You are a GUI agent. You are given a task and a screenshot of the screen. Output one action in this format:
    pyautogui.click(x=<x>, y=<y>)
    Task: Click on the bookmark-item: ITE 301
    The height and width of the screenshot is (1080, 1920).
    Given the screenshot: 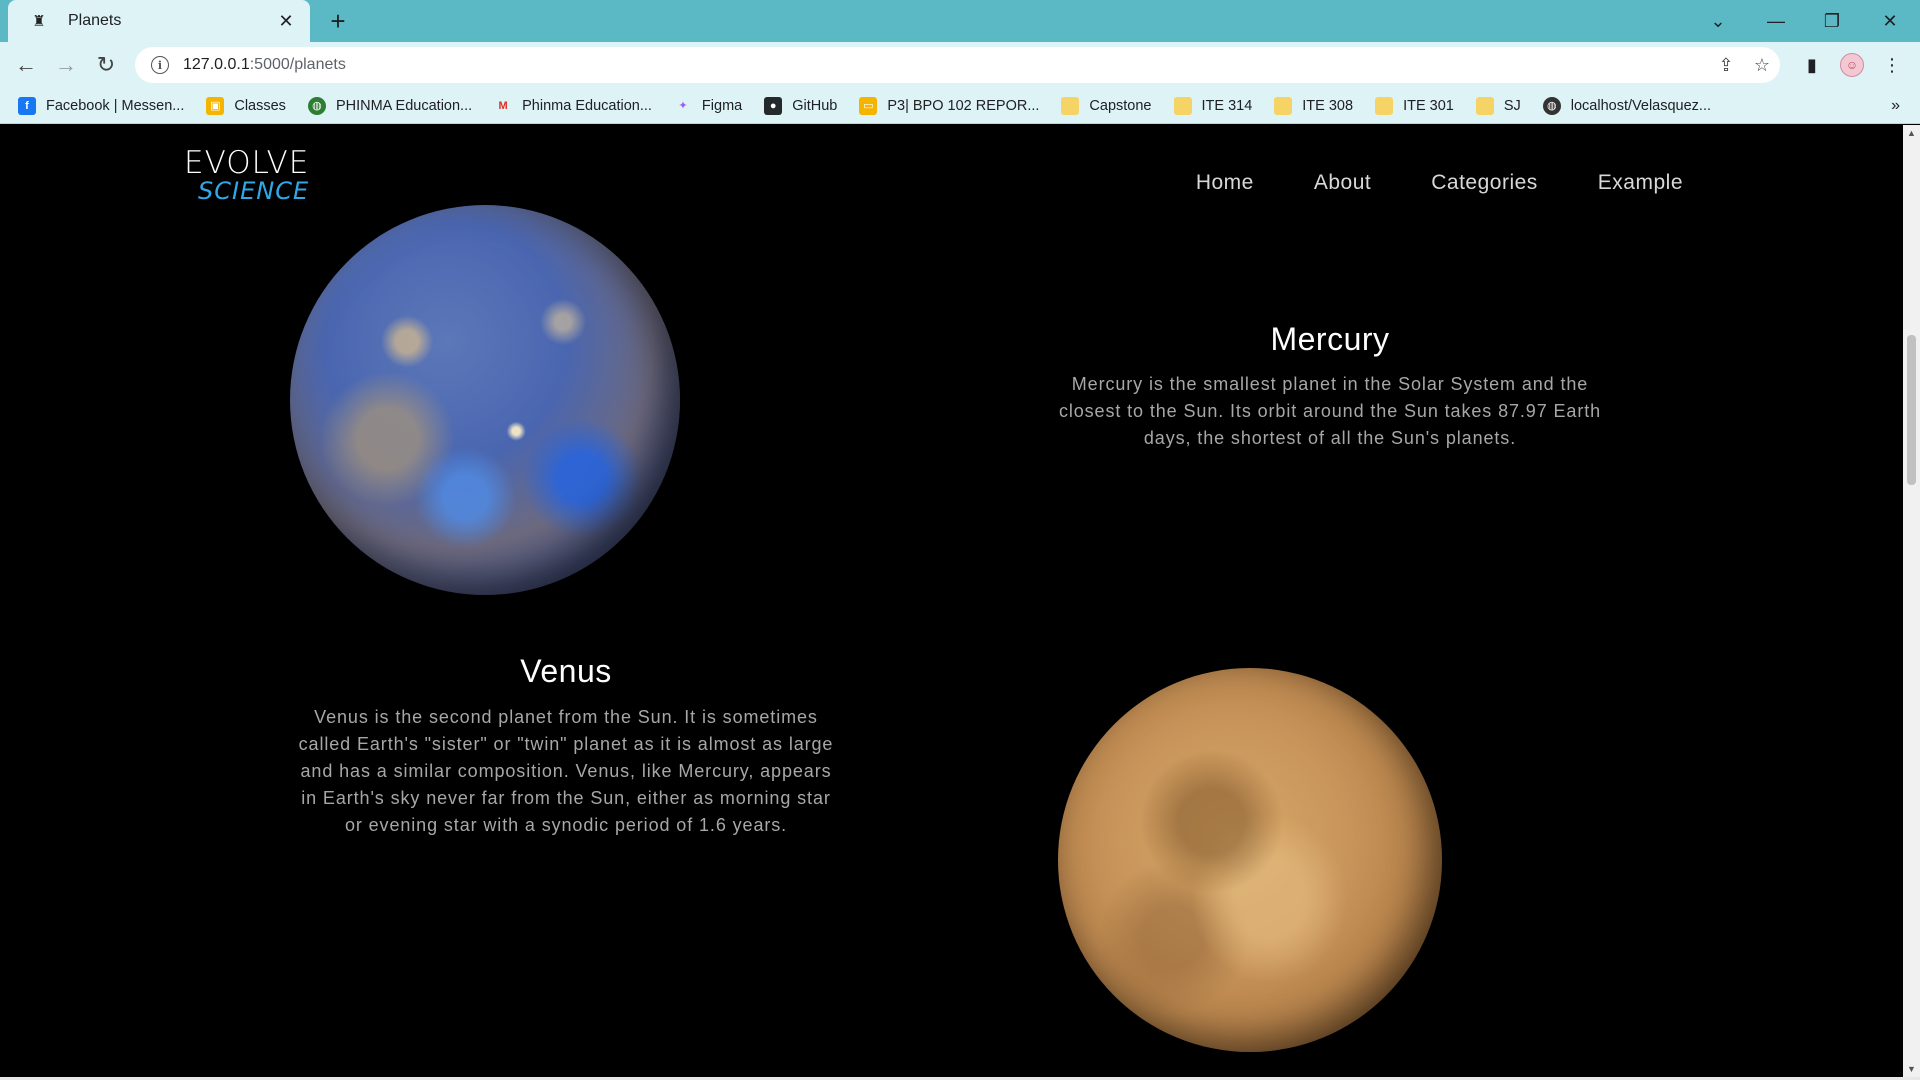 What is the action you would take?
    pyautogui.click(x=1414, y=105)
    